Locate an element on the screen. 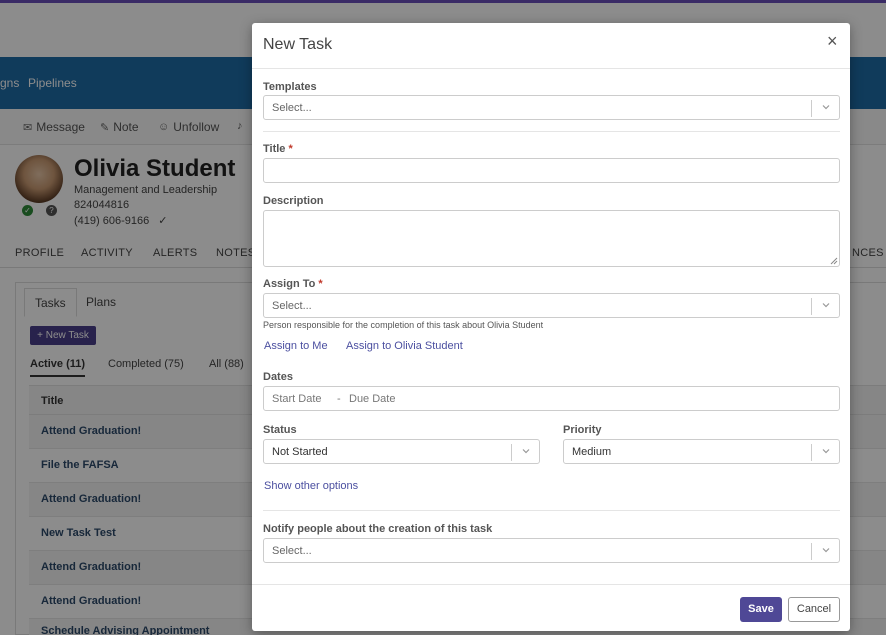 Image resolution: width=886 pixels, height=635 pixels. description-label: Description is located at coordinates (293, 201).